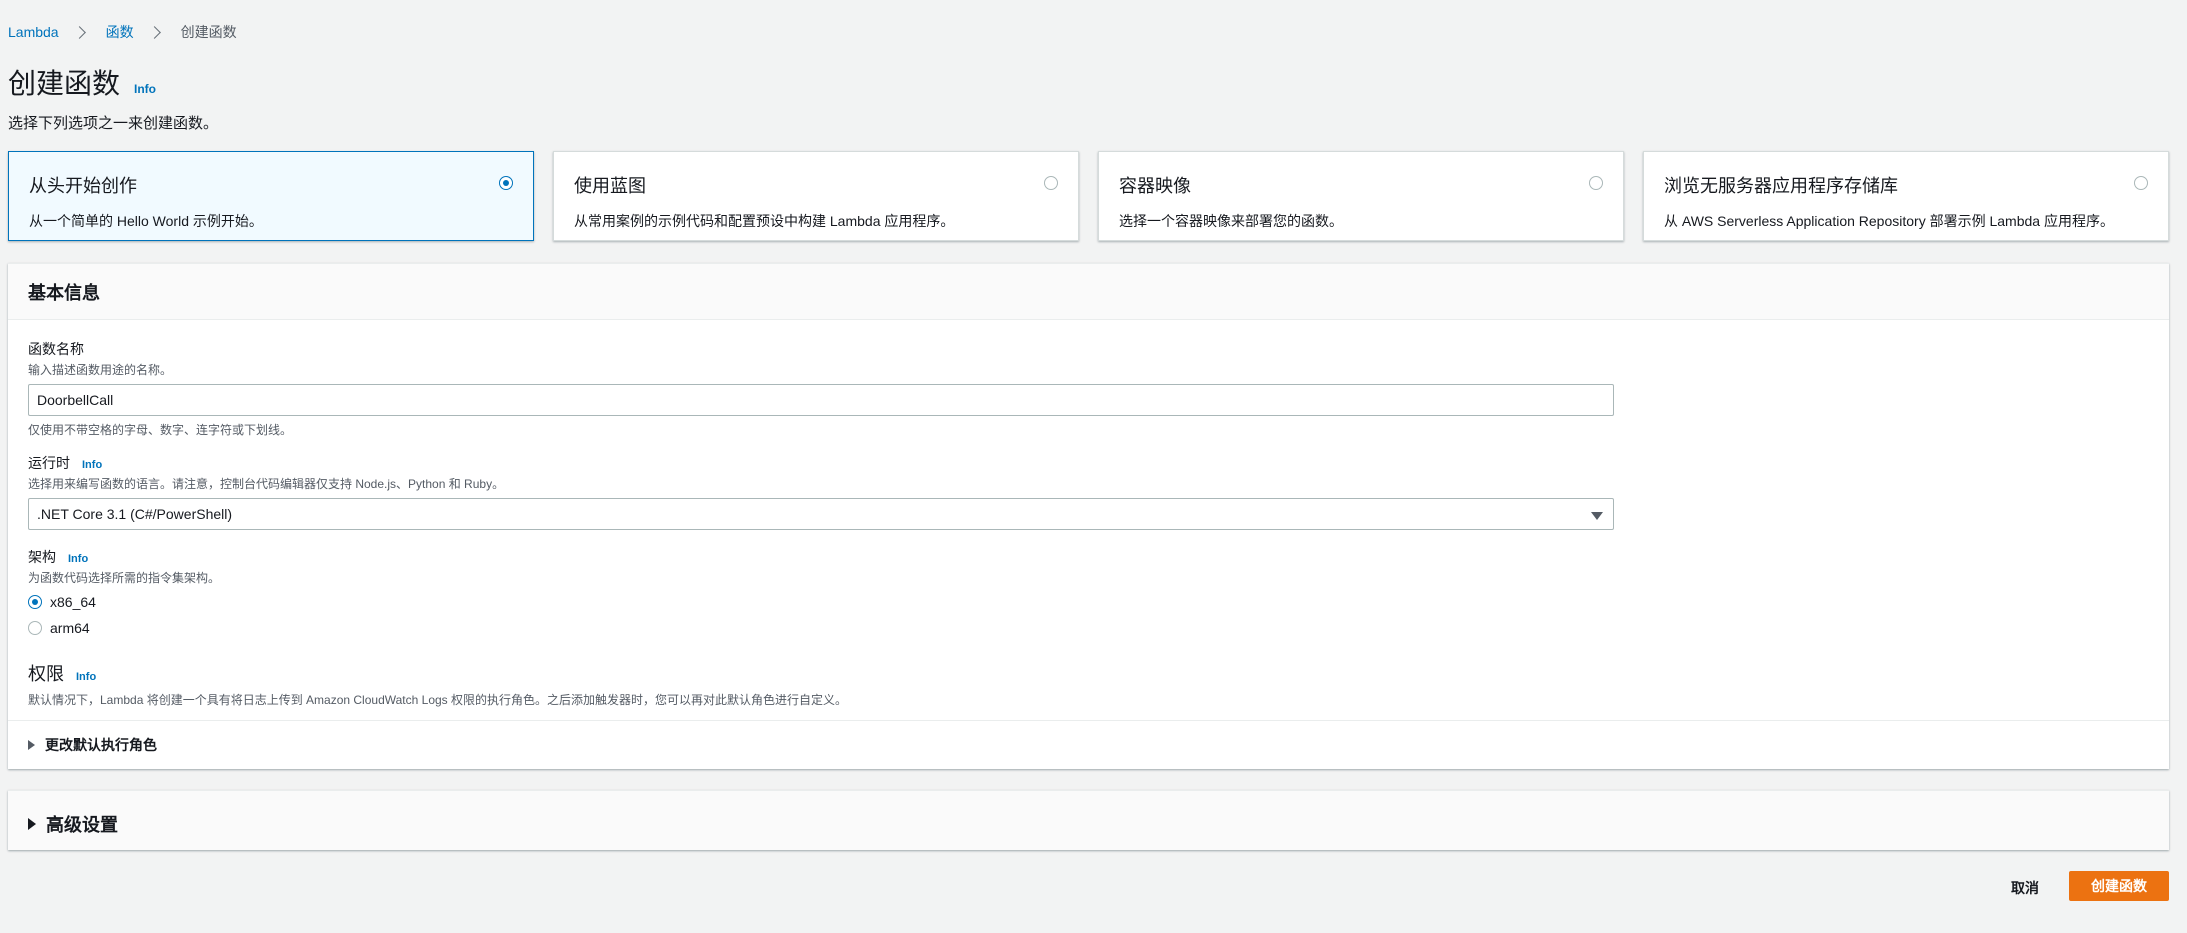  Describe the element at coordinates (1088, 292) in the screenshot. I see `basic-info-header: 基本信息` at that location.